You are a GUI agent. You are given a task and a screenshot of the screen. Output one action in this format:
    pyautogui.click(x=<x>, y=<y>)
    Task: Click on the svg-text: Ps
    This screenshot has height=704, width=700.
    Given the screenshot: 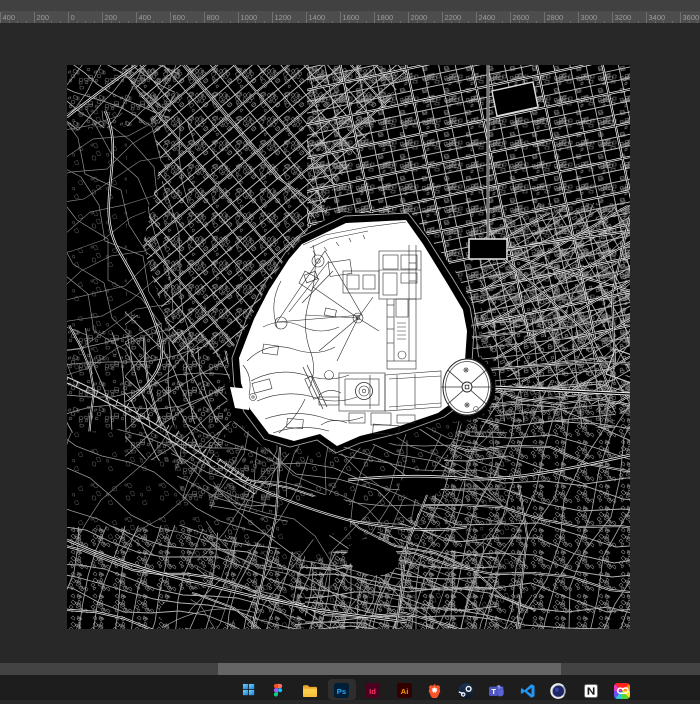 What is the action you would take?
    pyautogui.click(x=341, y=691)
    